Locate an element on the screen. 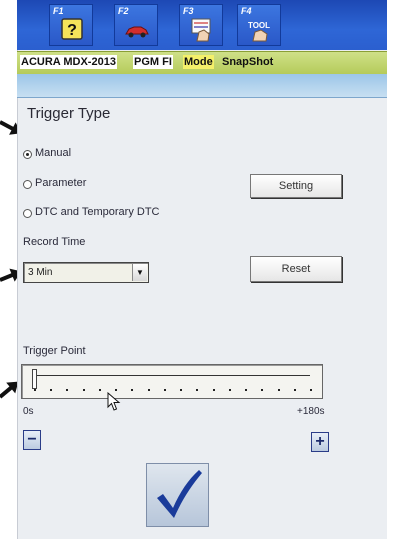 This screenshot has width=403, height=539. f1-help-button: F1 ? is located at coordinates (71, 25).